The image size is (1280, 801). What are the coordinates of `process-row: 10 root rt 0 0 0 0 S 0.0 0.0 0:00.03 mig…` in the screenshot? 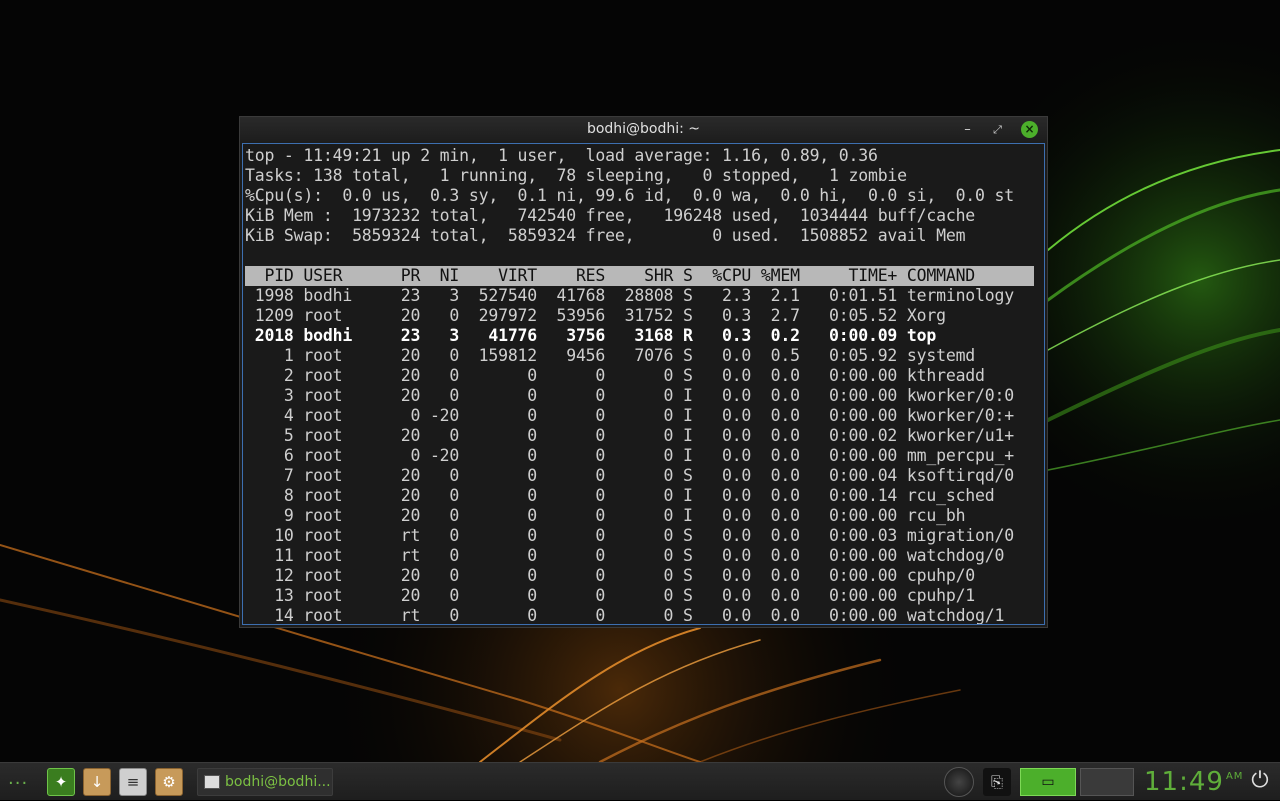 It's located at (629, 535).